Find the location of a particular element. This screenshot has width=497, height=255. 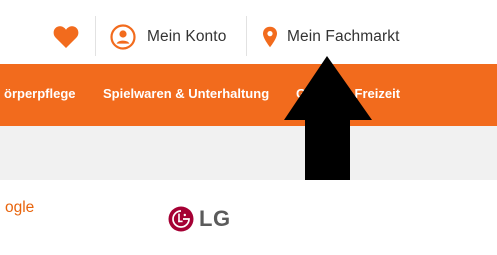

user-circle-icon is located at coordinates (123, 37).